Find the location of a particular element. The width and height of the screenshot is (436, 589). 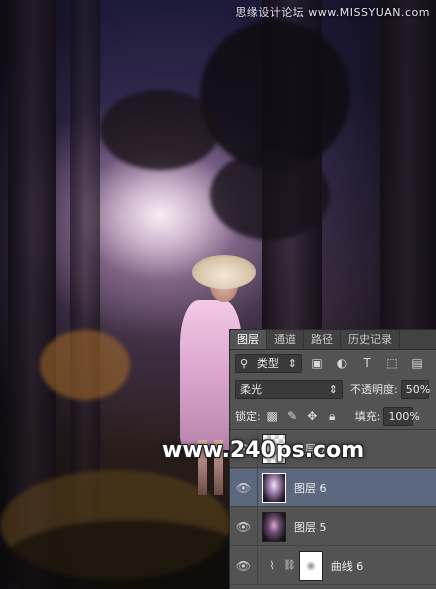

tab-layers: 图层 is located at coordinates (248, 339).